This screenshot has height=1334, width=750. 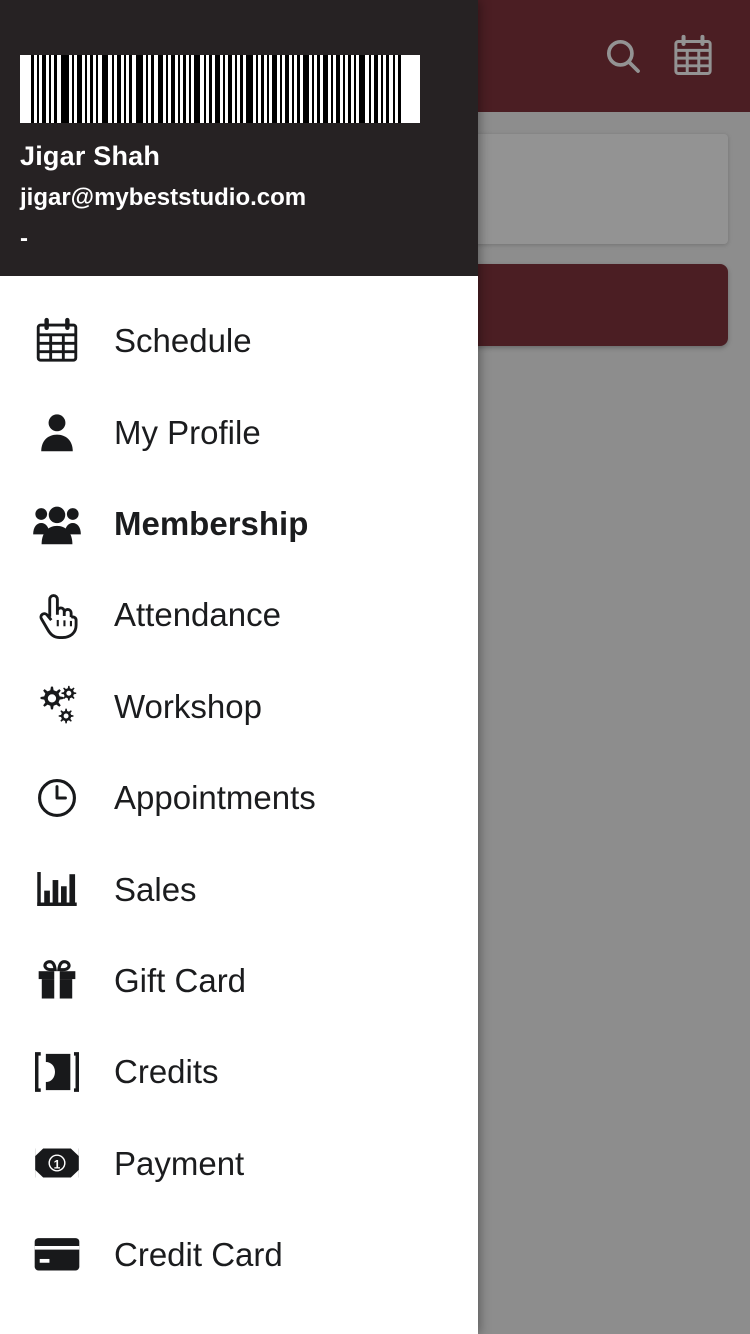 I want to click on menu-item-label: Workshop, so click(x=188, y=706).